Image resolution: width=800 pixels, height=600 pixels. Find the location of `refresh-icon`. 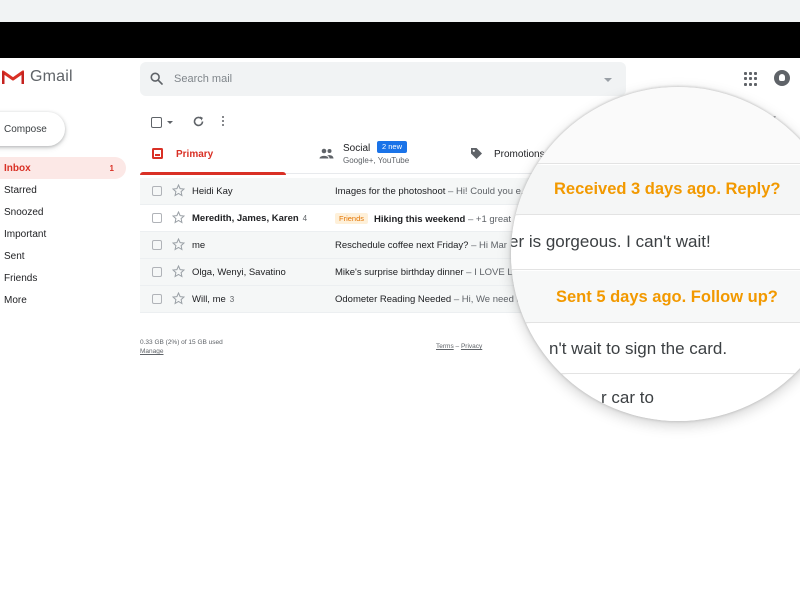

refresh-icon is located at coordinates (198, 121).